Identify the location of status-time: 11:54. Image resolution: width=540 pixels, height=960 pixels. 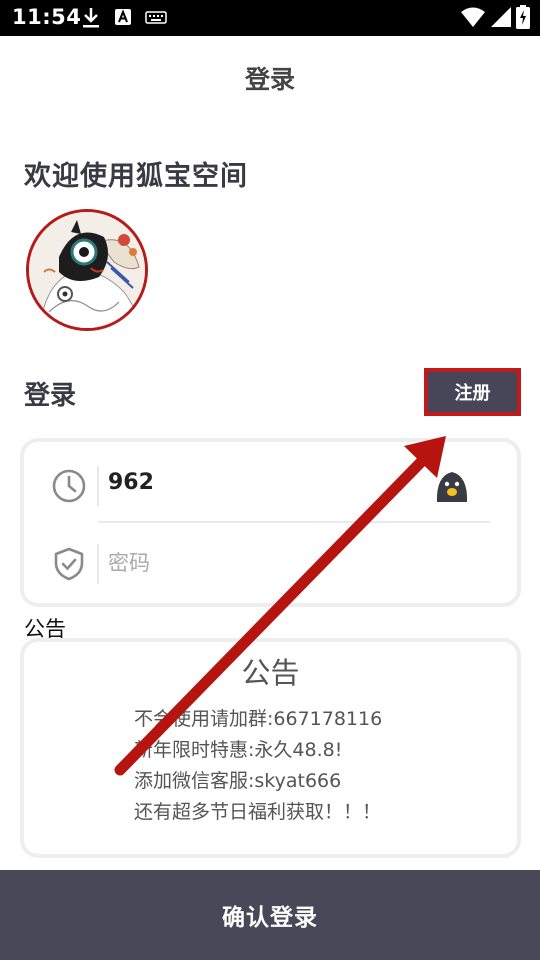
(47, 17).